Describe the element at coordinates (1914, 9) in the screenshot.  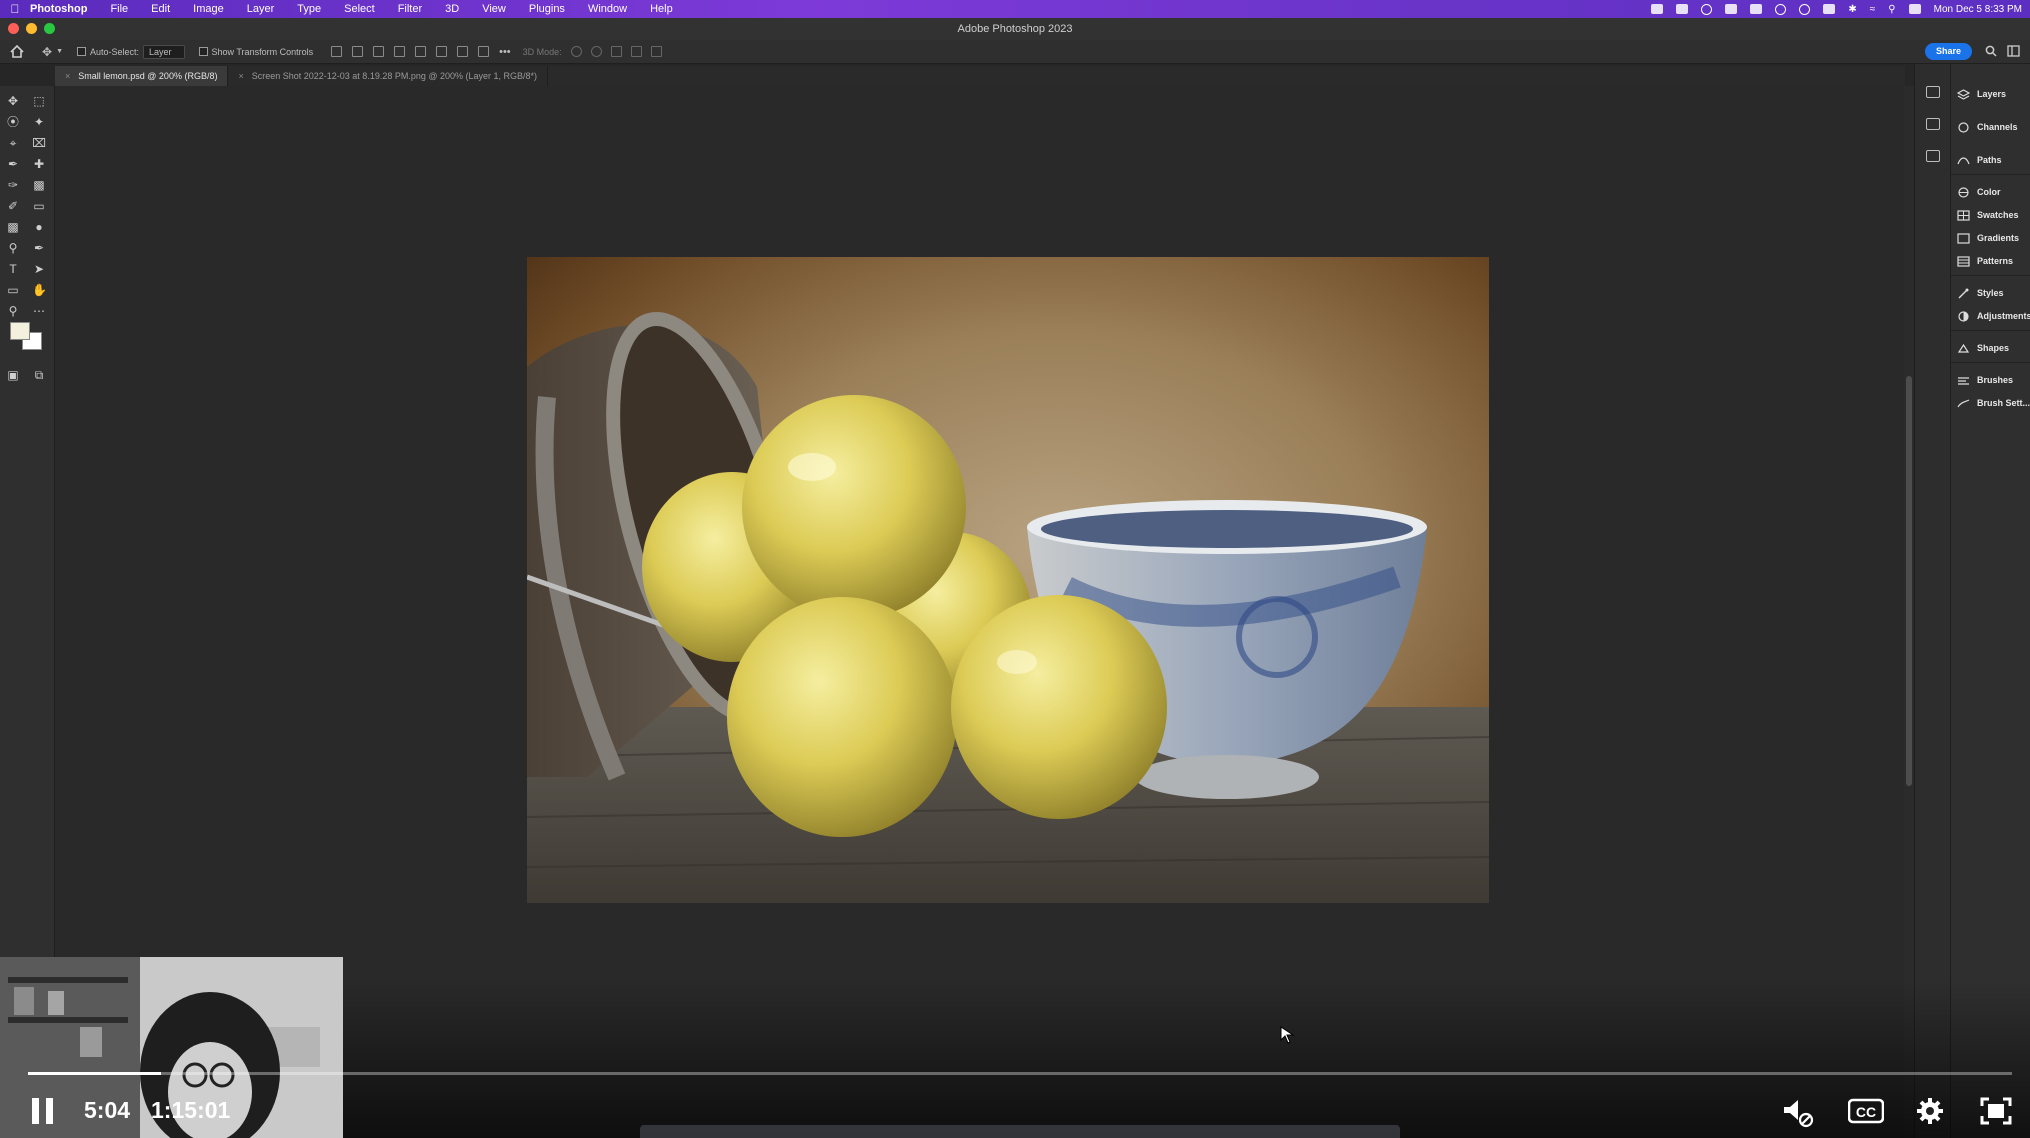
I see `notification-icon` at that location.